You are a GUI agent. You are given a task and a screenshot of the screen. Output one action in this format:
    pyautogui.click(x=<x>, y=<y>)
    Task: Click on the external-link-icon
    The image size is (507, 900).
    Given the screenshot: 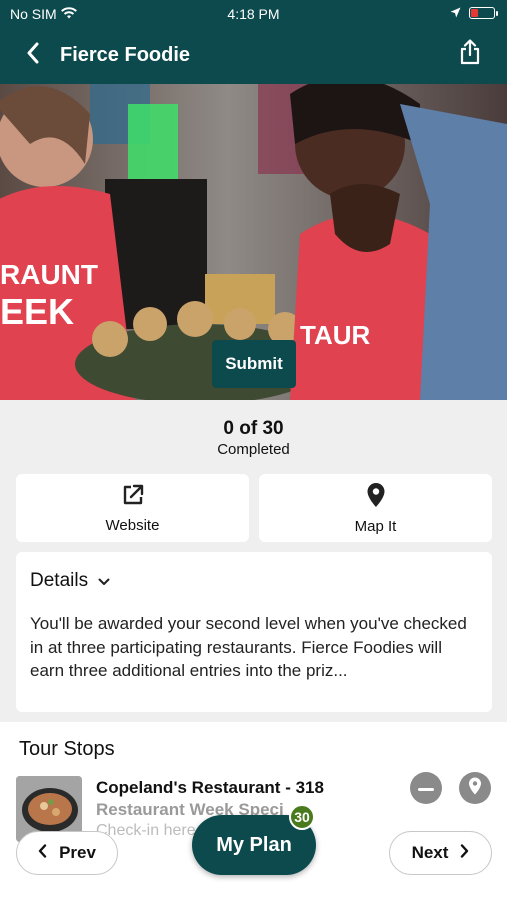 What is the action you would take?
    pyautogui.click(x=133, y=497)
    